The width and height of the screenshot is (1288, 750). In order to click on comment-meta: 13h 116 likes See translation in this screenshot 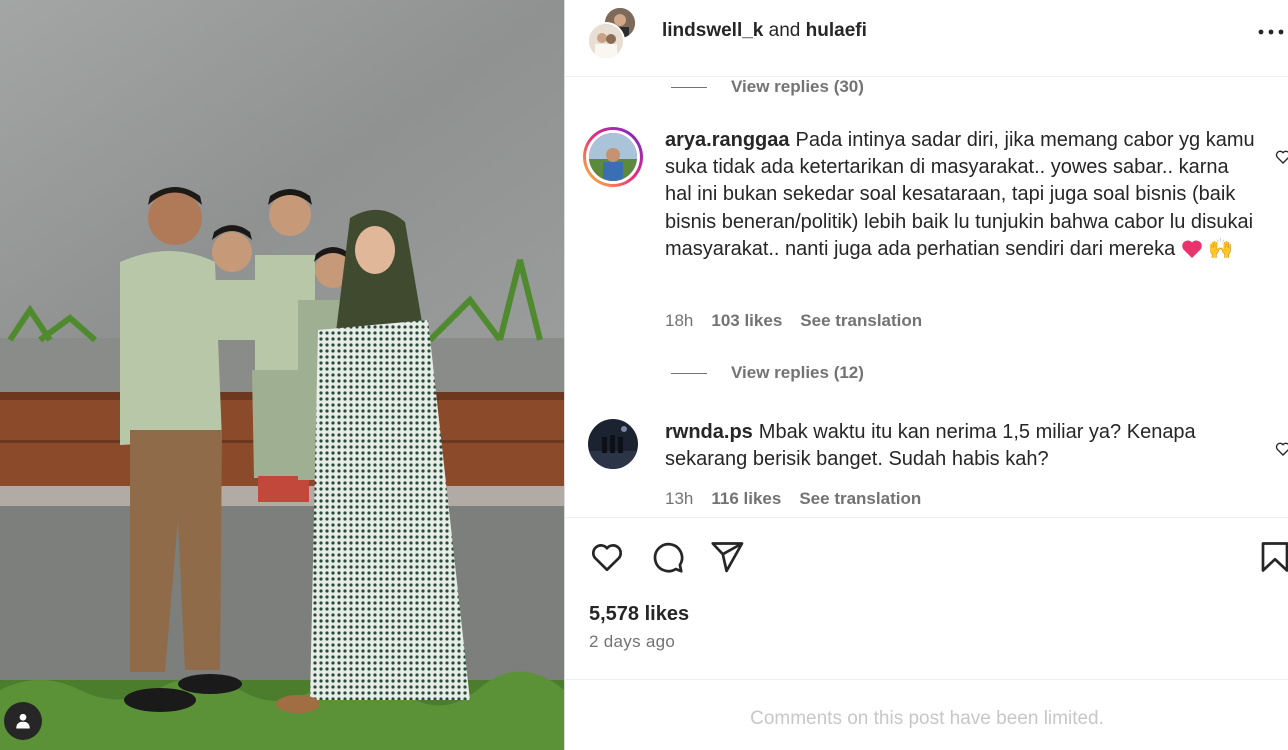, I will do `click(793, 499)`.